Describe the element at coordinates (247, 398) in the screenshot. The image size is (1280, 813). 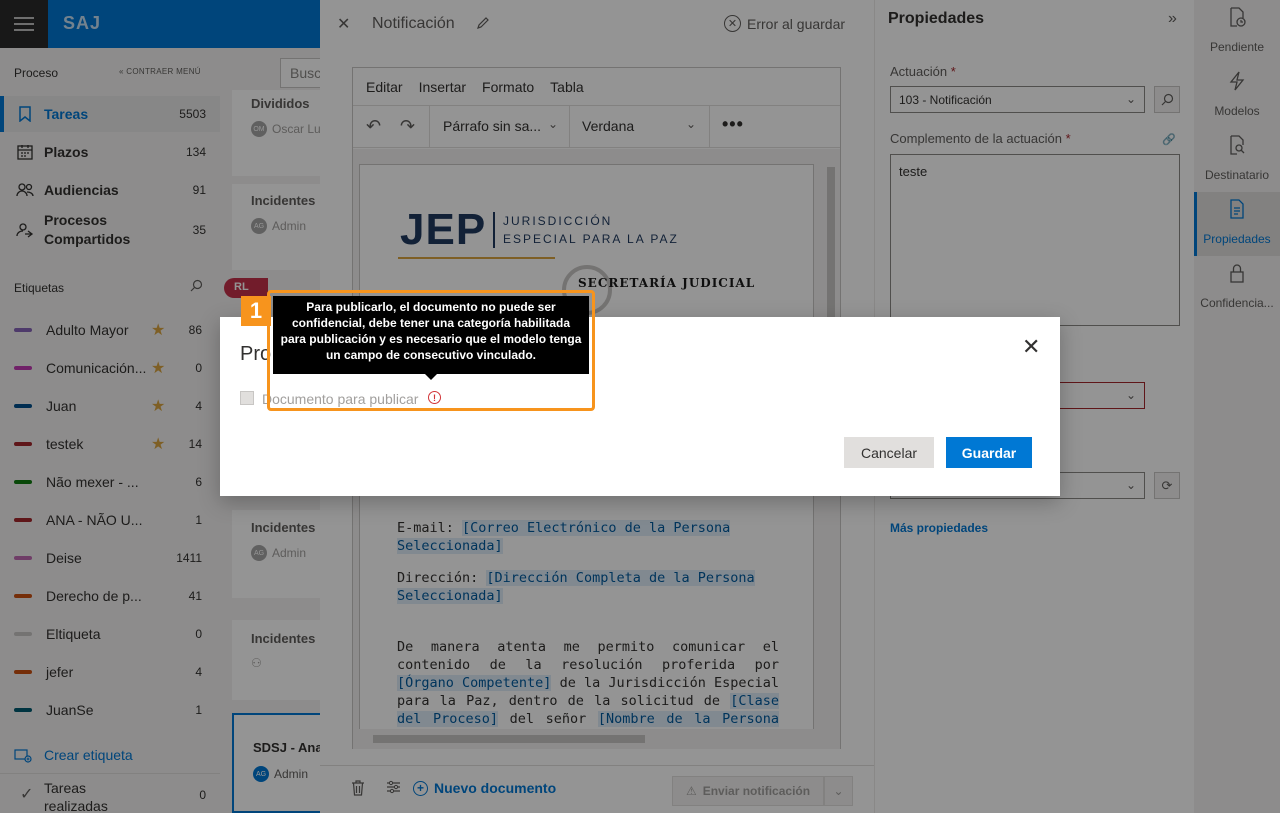
I see `publish-checkbox` at that location.